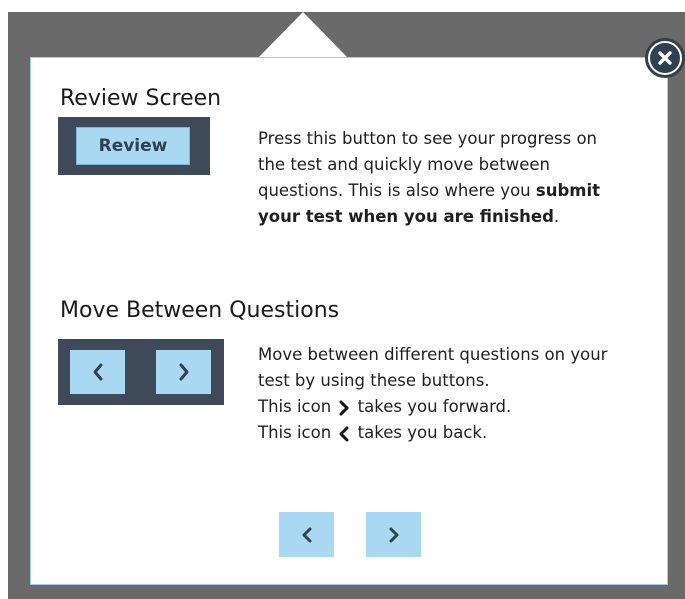 The image size is (685, 599). Describe the element at coordinates (200, 310) in the screenshot. I see `move-section-title: Move Between Questions` at that location.